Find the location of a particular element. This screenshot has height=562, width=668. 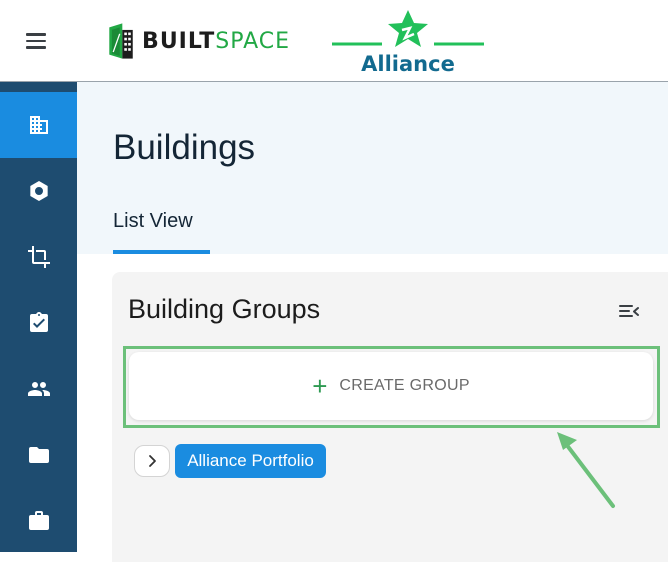

collapse-panel-button is located at coordinates (629, 312).